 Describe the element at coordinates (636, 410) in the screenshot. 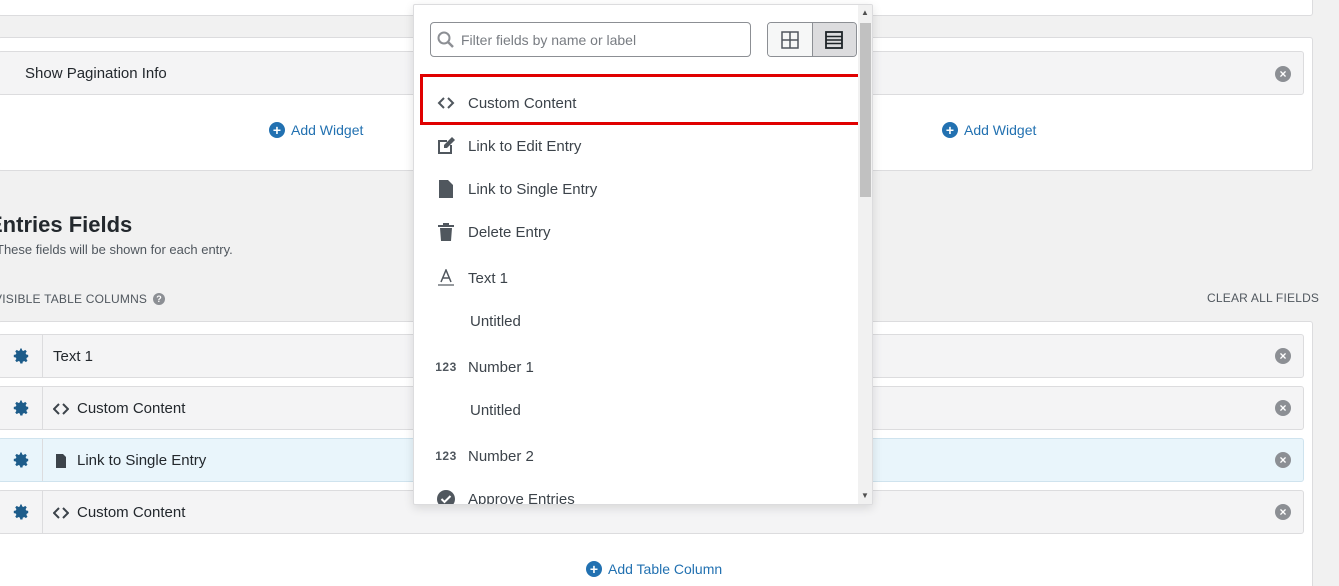

I see `field-option-untitled-2: Untitled` at that location.